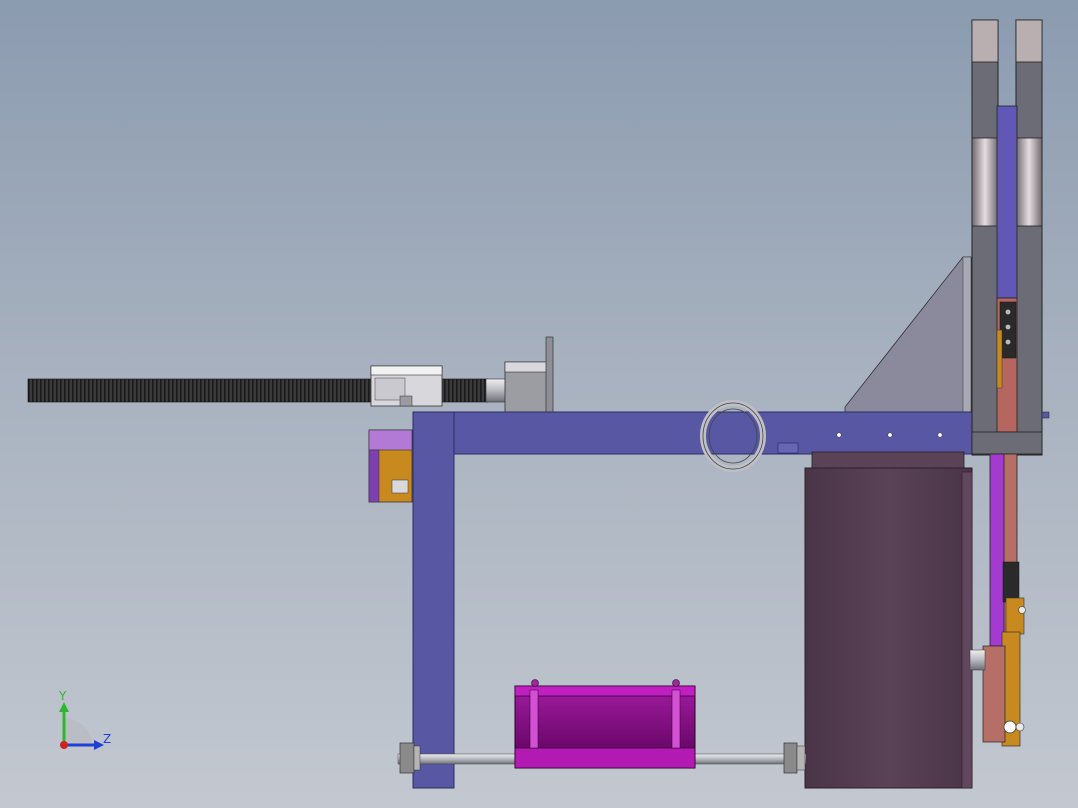 This screenshot has height=808, width=1078. I want to click on stepper-motor, so click(529, 375).